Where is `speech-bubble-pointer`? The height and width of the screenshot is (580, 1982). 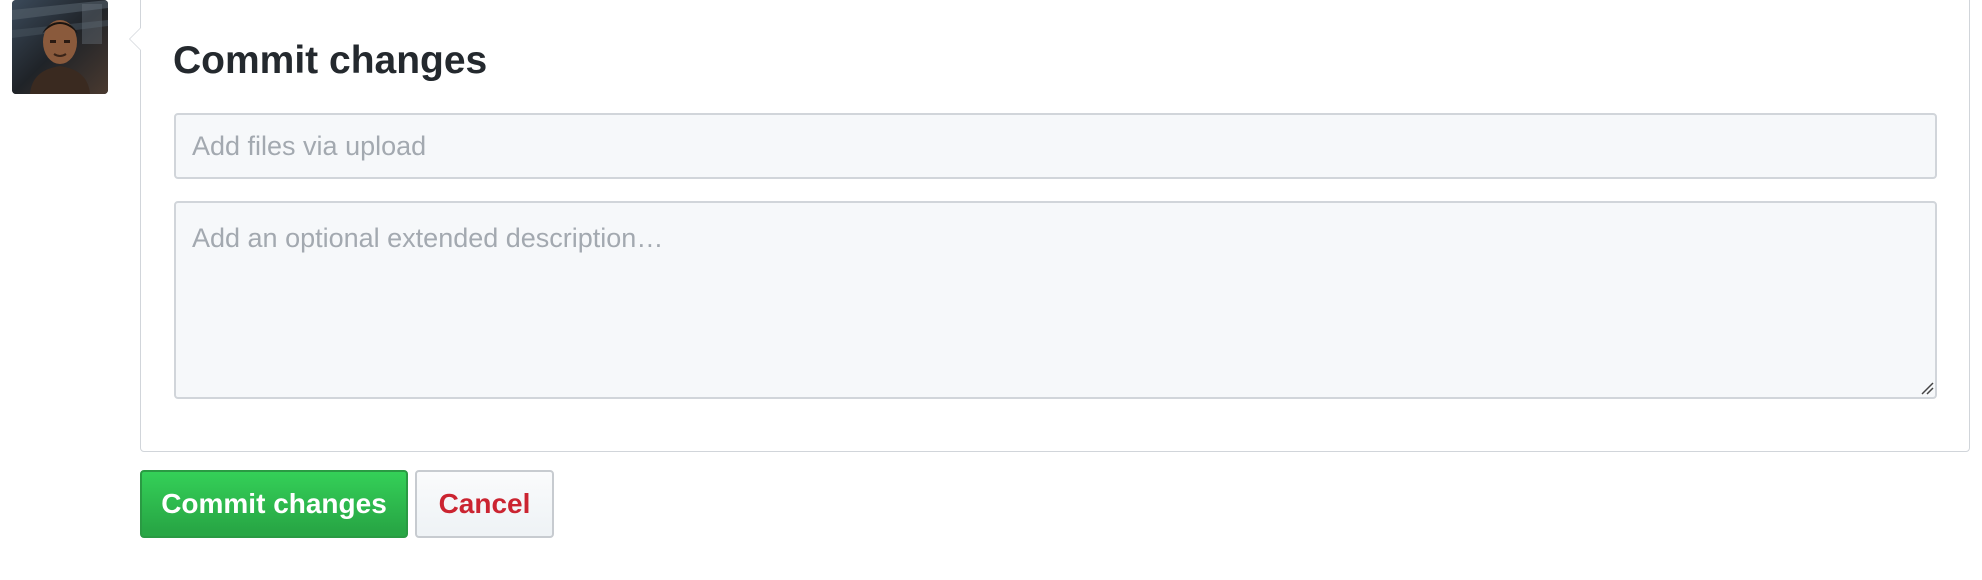 speech-bubble-pointer is located at coordinates (135, 39).